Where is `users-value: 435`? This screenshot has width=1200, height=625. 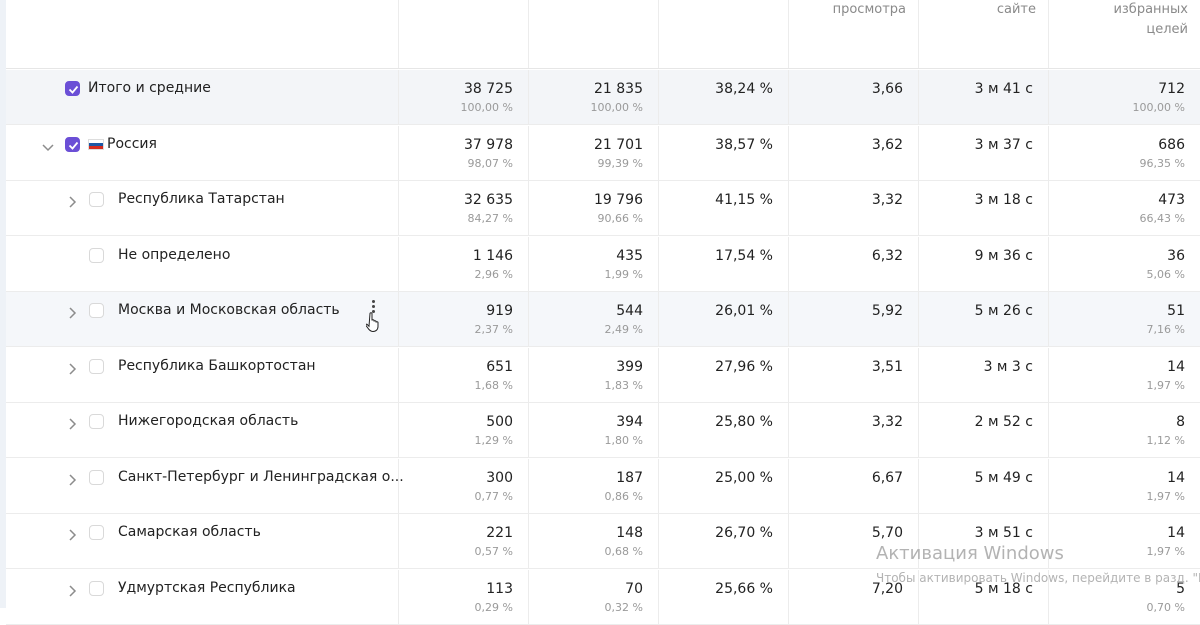
users-value: 435 is located at coordinates (629, 255).